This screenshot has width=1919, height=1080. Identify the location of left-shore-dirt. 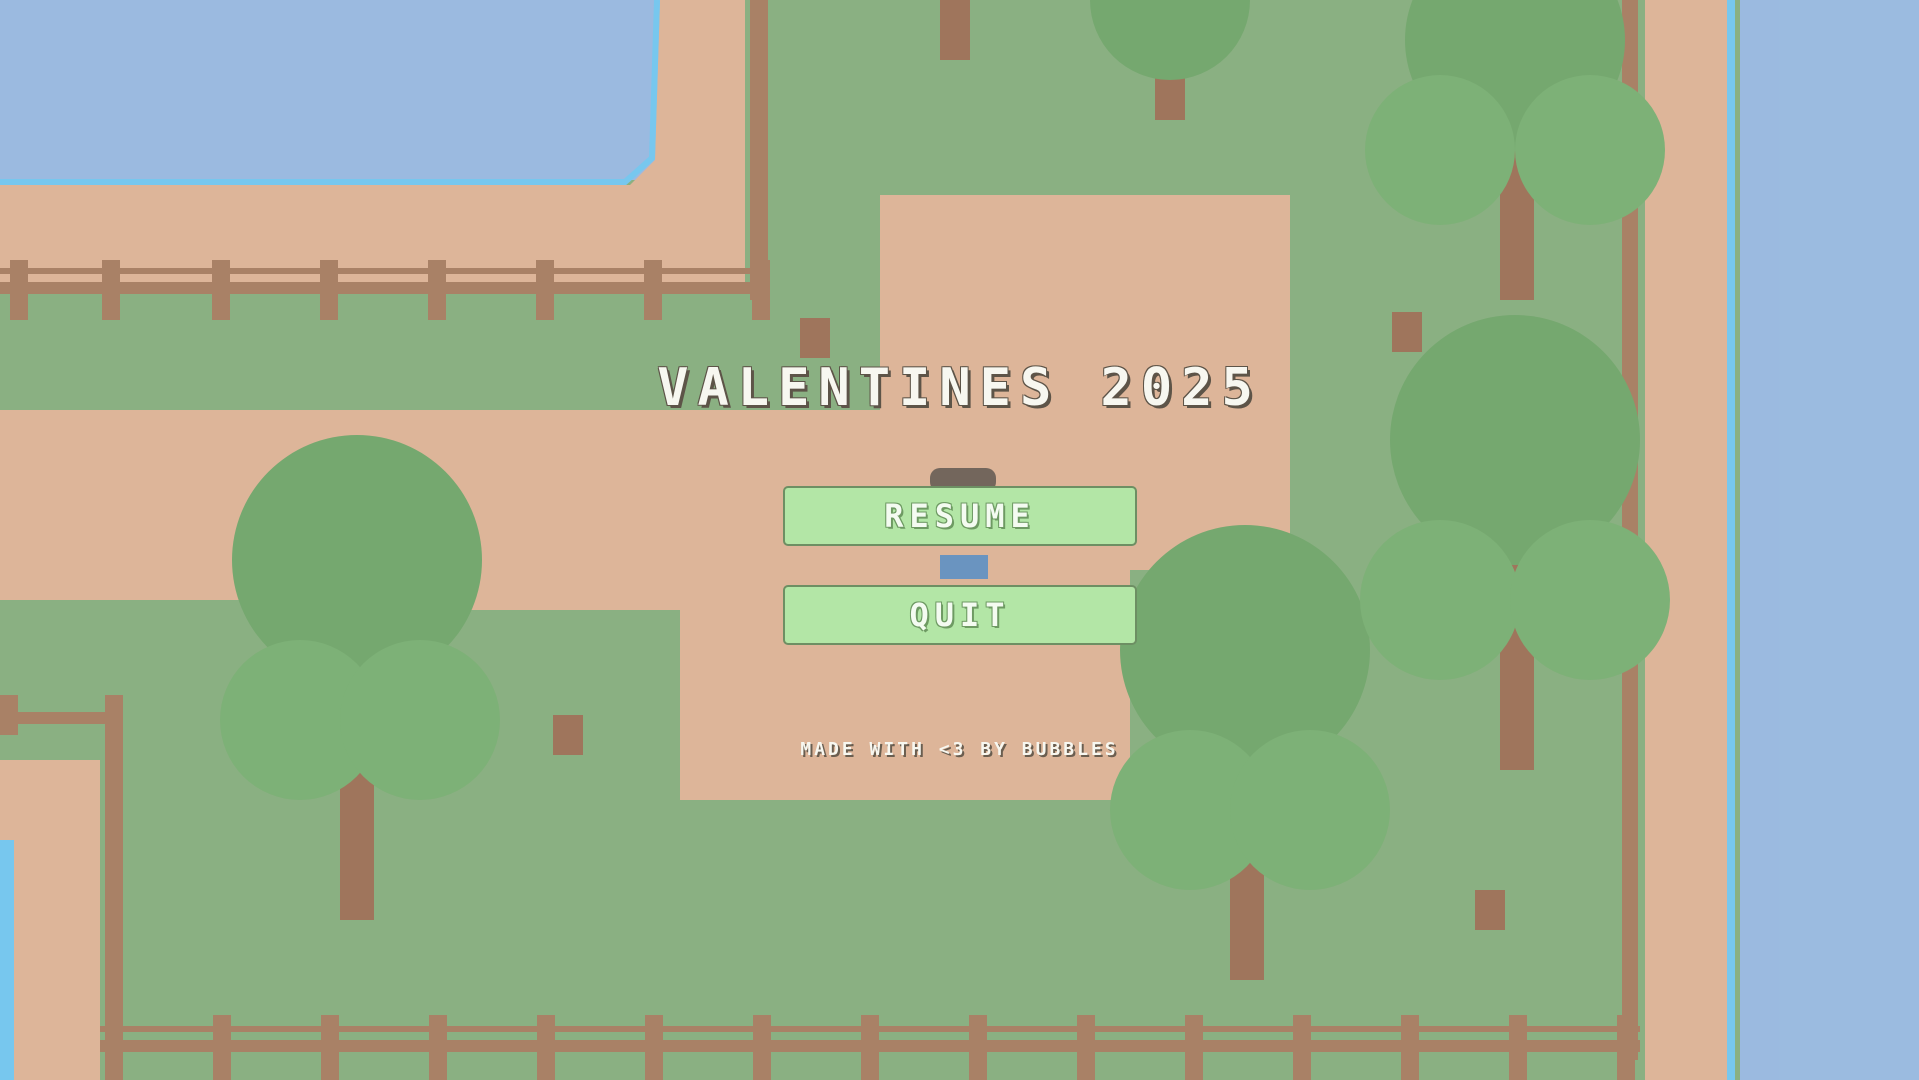
(50, 920).